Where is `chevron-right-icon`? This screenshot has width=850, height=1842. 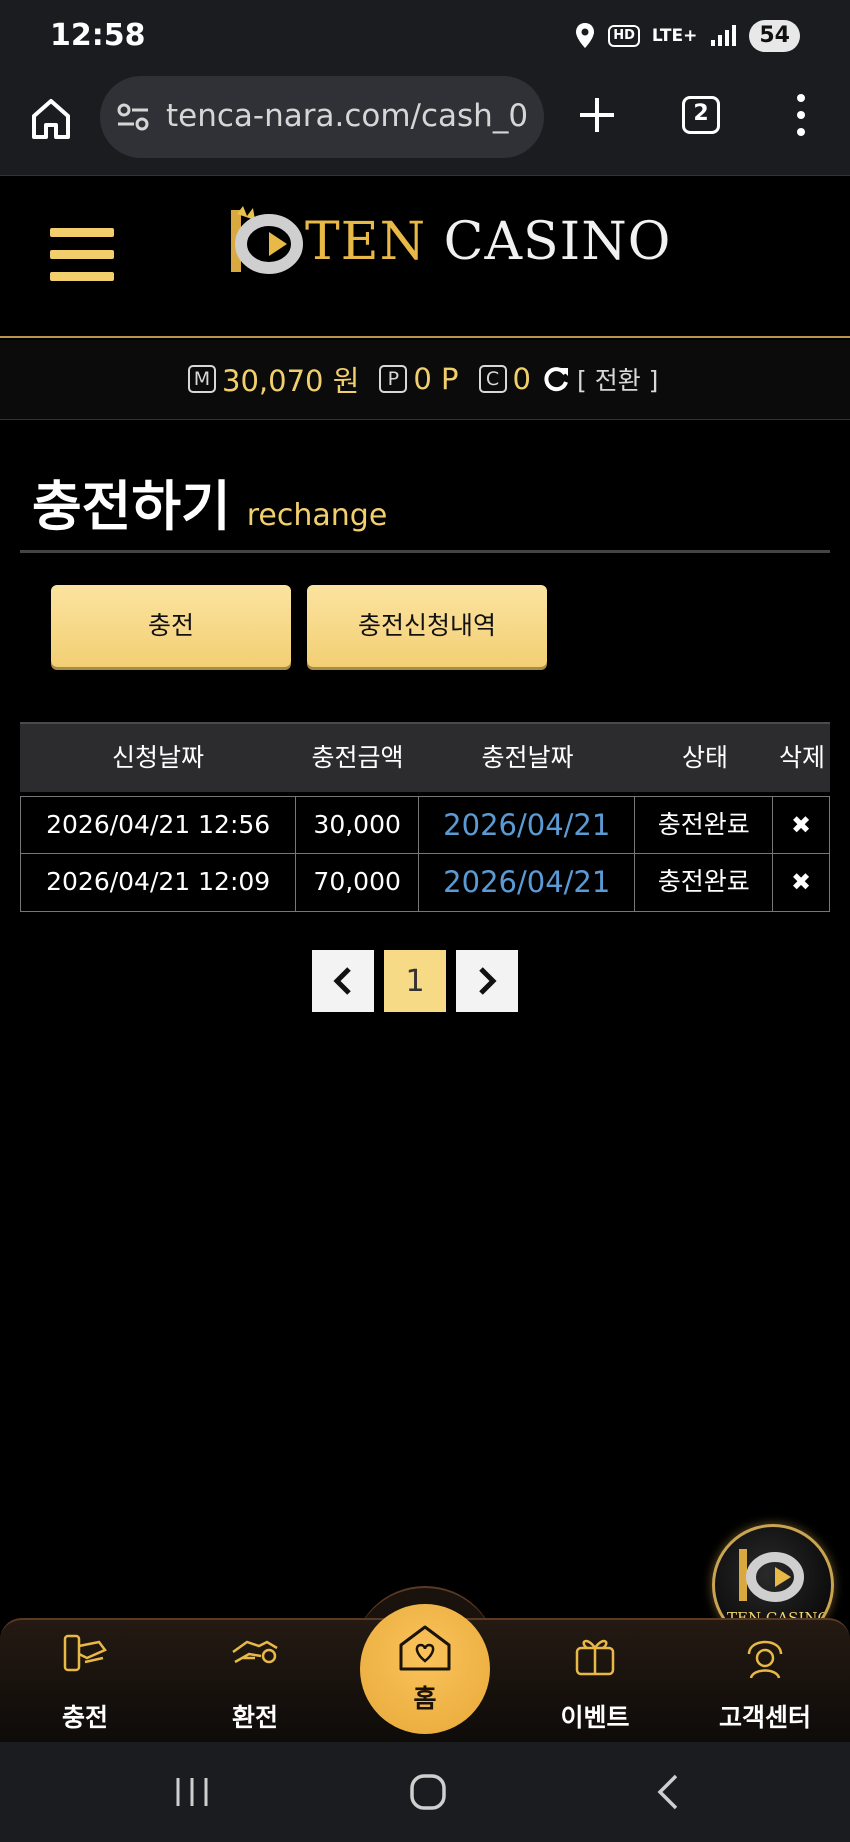
chevron-right-icon is located at coordinates (488, 981).